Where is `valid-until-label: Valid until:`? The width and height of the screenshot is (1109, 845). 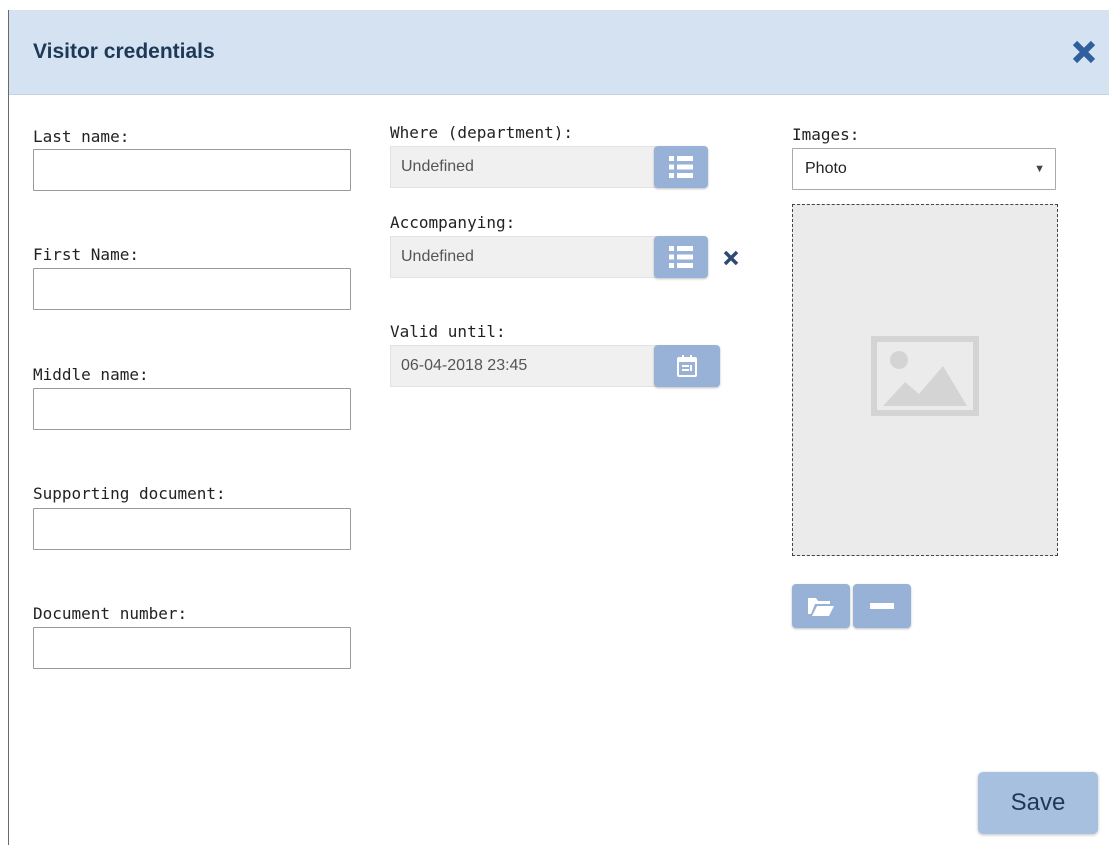
valid-until-label: Valid until: is located at coordinates (448, 331).